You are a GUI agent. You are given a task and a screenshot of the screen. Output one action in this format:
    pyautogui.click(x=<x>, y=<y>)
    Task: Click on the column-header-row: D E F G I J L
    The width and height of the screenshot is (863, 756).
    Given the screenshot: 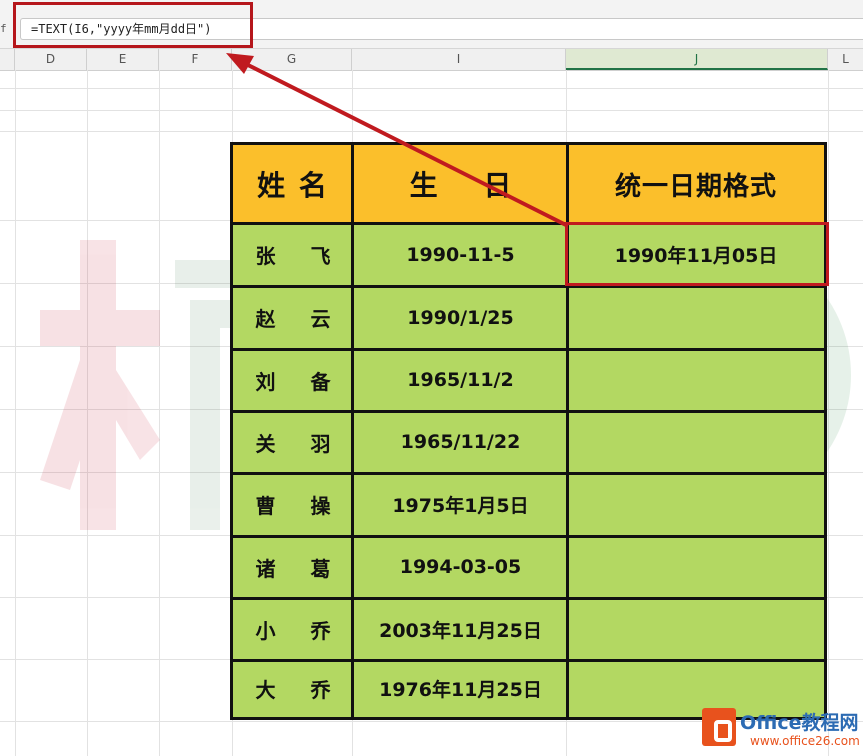 What is the action you would take?
    pyautogui.click(x=431, y=60)
    